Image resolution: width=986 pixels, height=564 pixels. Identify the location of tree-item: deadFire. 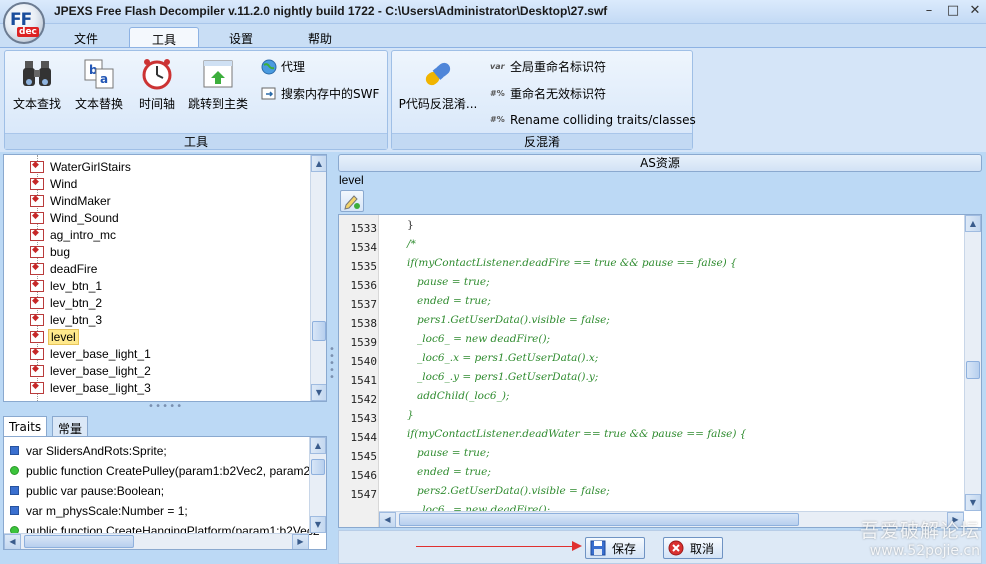
(64, 268).